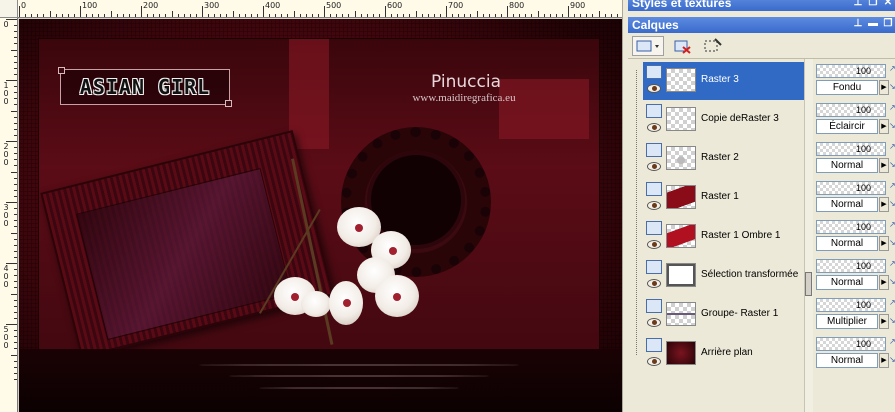  What do you see at coordinates (761, 5) in the screenshot?
I see `styles-panel-title: Styles et textures ⊥ ❐ ✕` at bounding box center [761, 5].